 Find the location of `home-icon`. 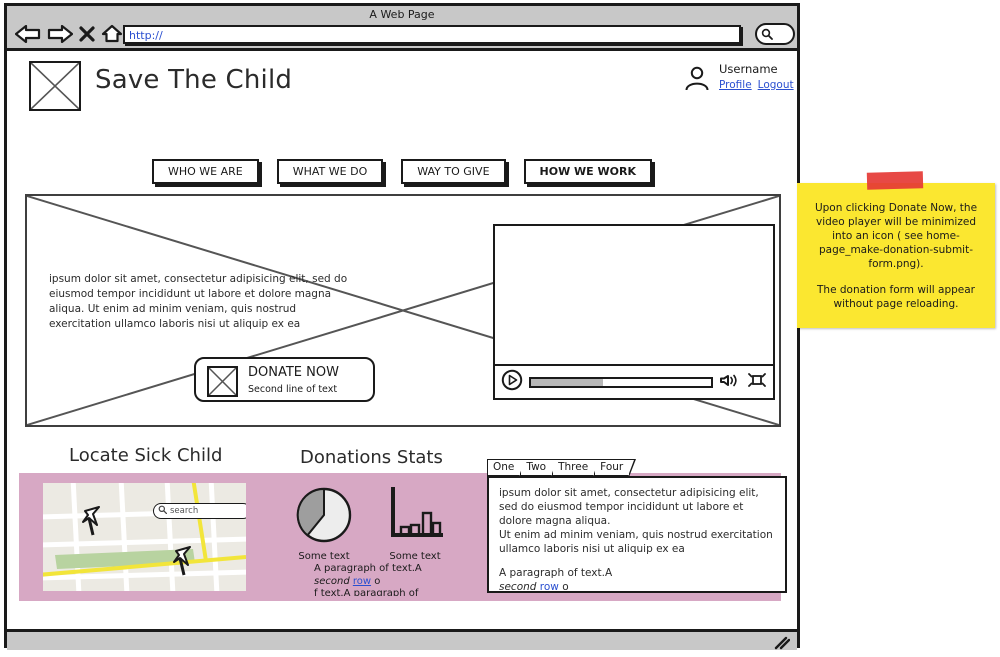

home-icon is located at coordinates (112, 33).